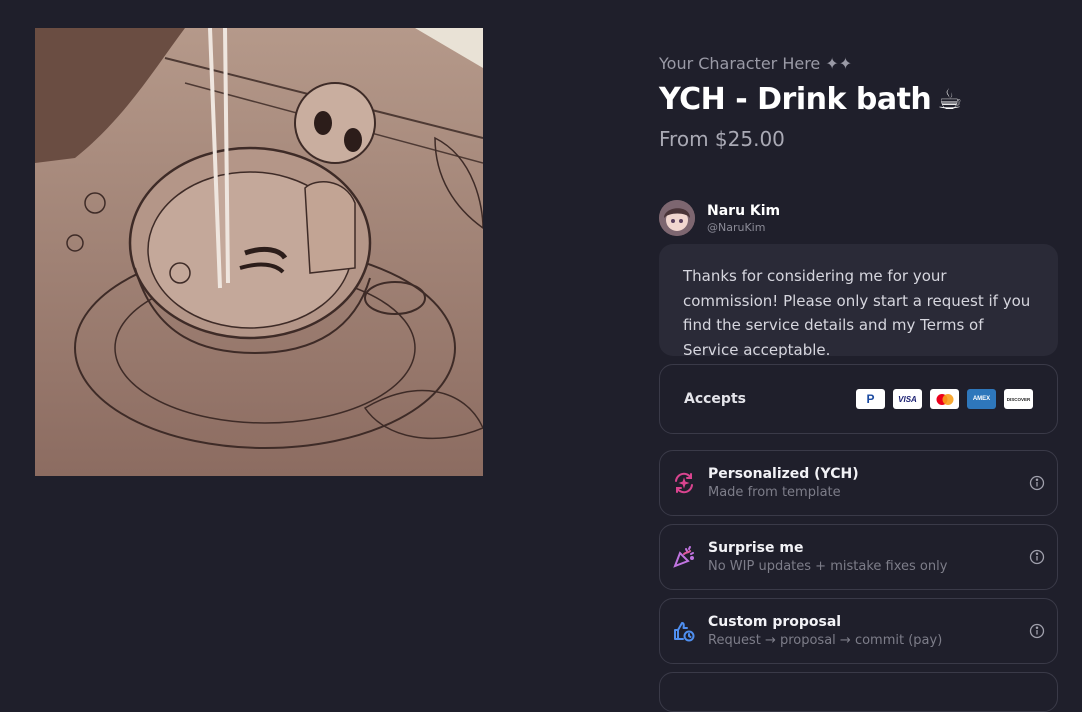 This screenshot has width=1082, height=712. I want to click on thumbs-up-clock-icon, so click(684, 631).